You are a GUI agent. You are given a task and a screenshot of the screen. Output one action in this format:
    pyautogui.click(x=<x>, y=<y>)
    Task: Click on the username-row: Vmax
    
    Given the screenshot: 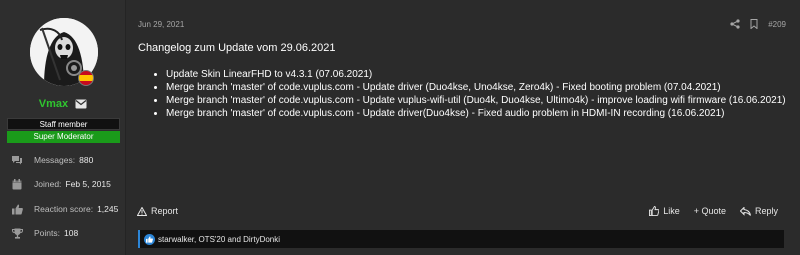 What is the action you would take?
    pyautogui.click(x=63, y=104)
    